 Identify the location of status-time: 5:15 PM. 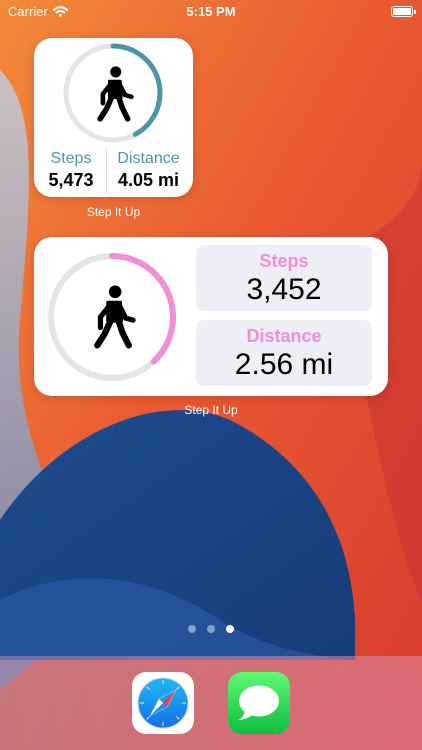
(211, 11).